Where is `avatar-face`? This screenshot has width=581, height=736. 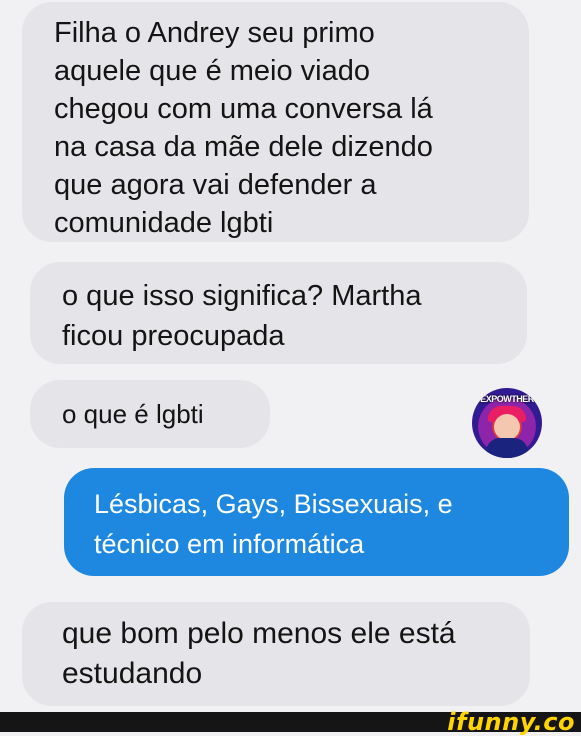 avatar-face is located at coordinates (507, 427).